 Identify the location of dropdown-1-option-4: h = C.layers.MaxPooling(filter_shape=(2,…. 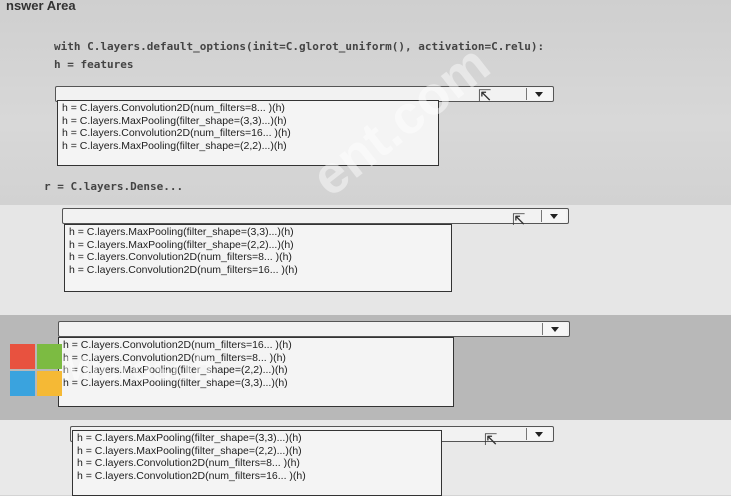
(248, 146).